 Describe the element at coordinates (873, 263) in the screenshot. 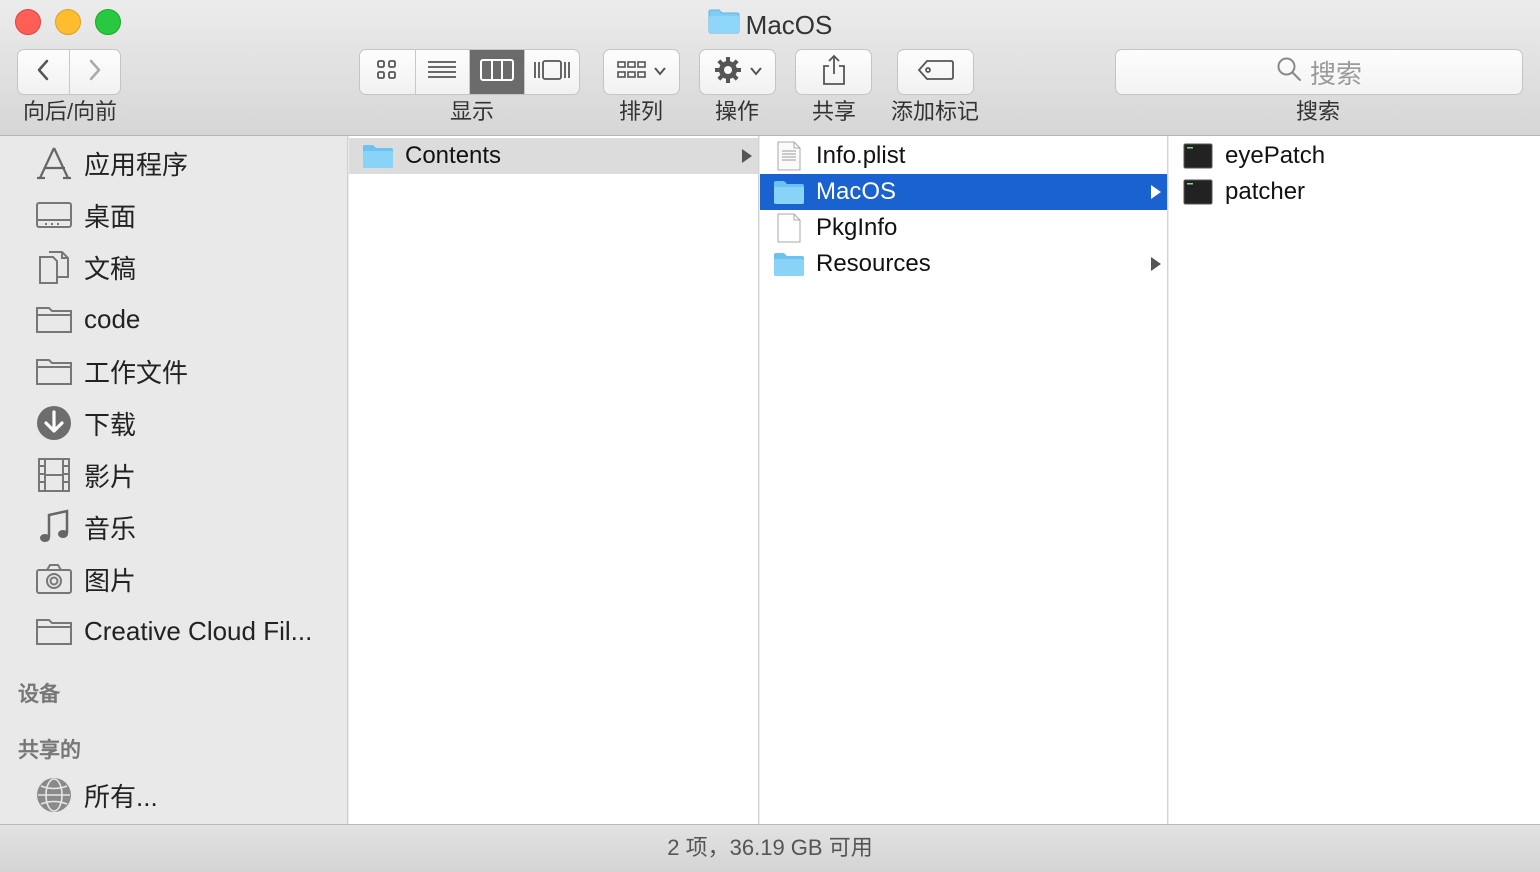

I see `item-name: Resources` at that location.